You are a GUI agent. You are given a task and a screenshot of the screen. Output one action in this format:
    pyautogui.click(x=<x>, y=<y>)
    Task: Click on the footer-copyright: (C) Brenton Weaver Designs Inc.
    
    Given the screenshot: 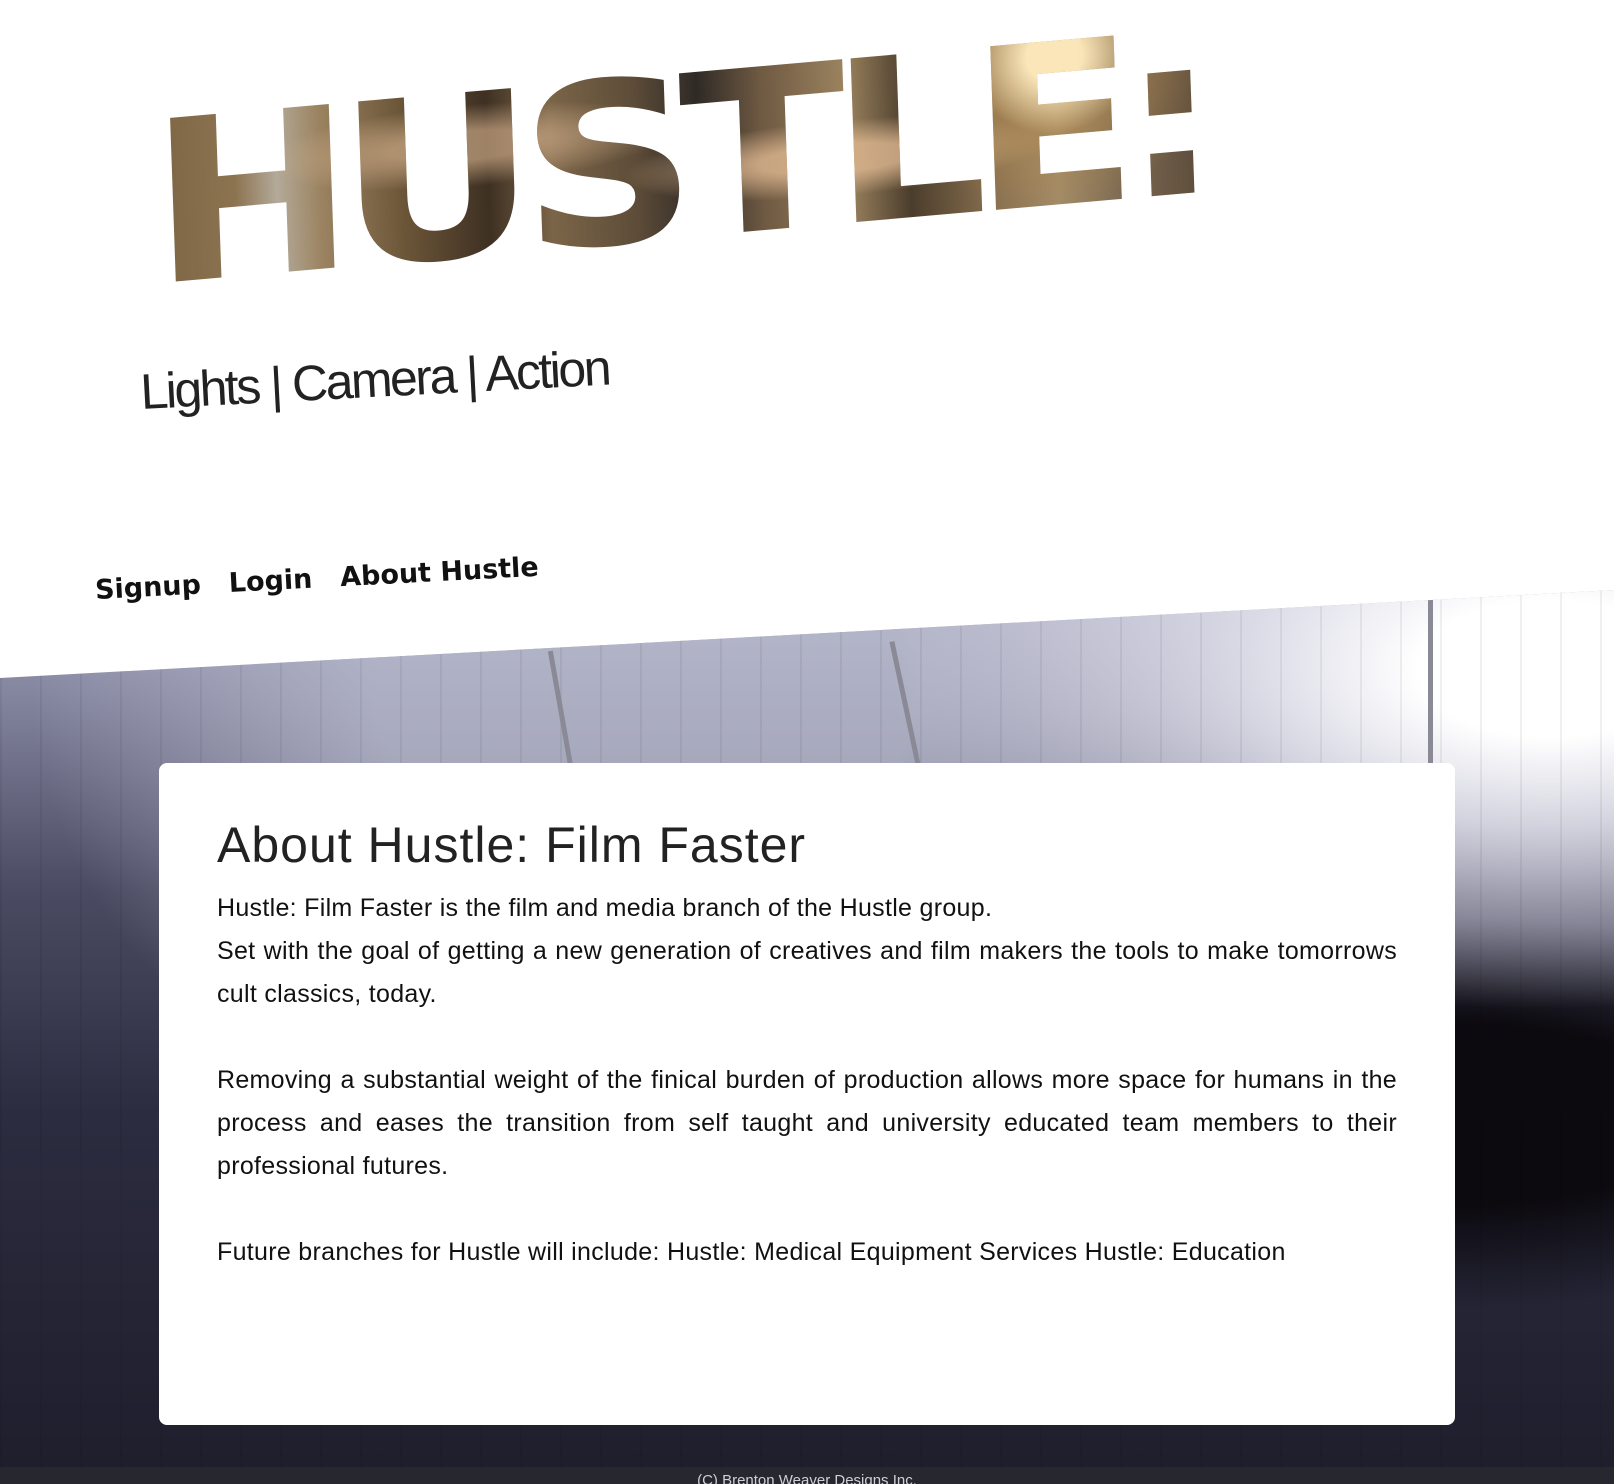 What is the action you would take?
    pyautogui.click(x=807, y=1478)
    